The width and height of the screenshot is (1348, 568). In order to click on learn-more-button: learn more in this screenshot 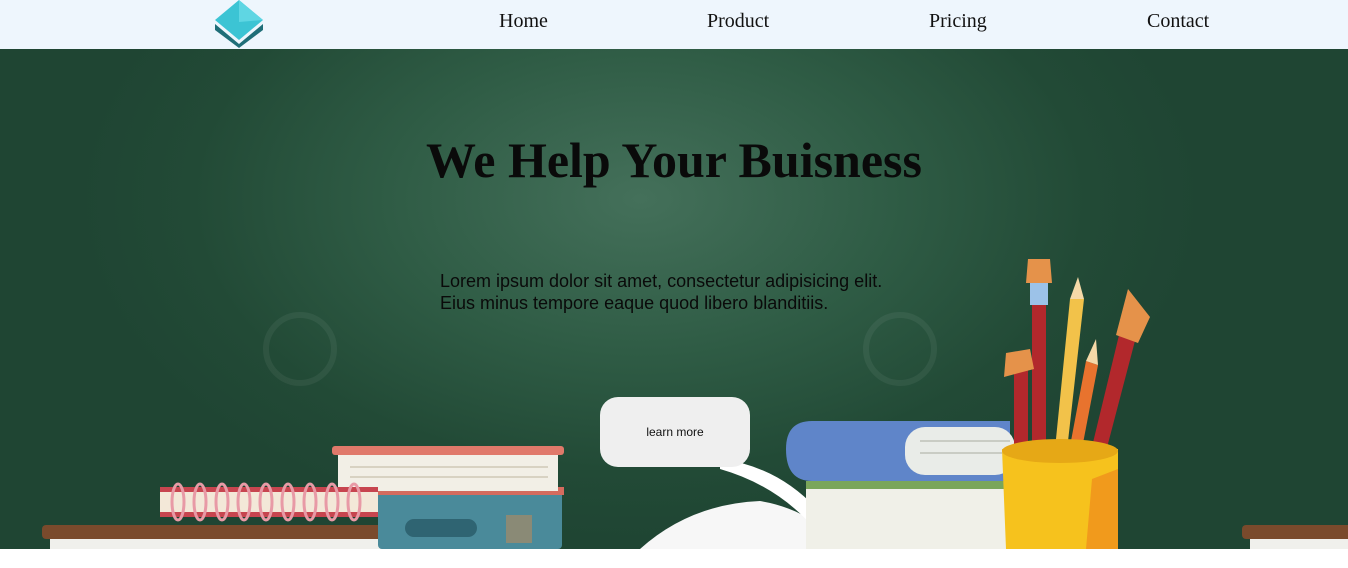, I will do `click(675, 432)`.